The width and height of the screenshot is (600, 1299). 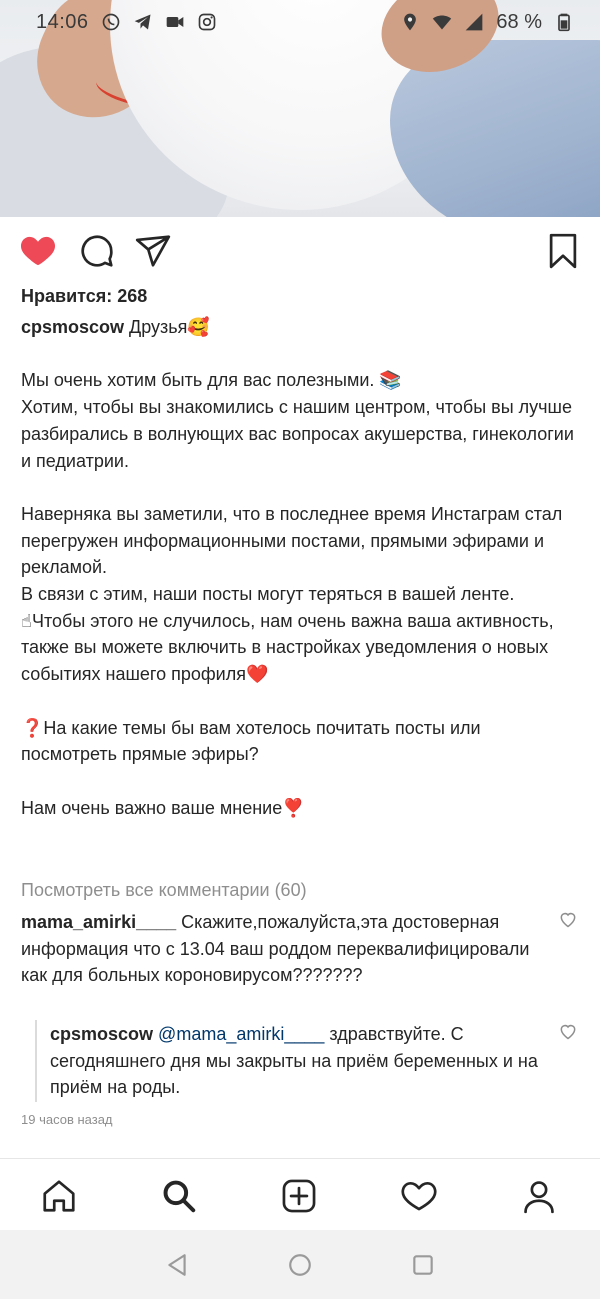 I want to click on caption-author: cpsmoscow, so click(x=72, y=327).